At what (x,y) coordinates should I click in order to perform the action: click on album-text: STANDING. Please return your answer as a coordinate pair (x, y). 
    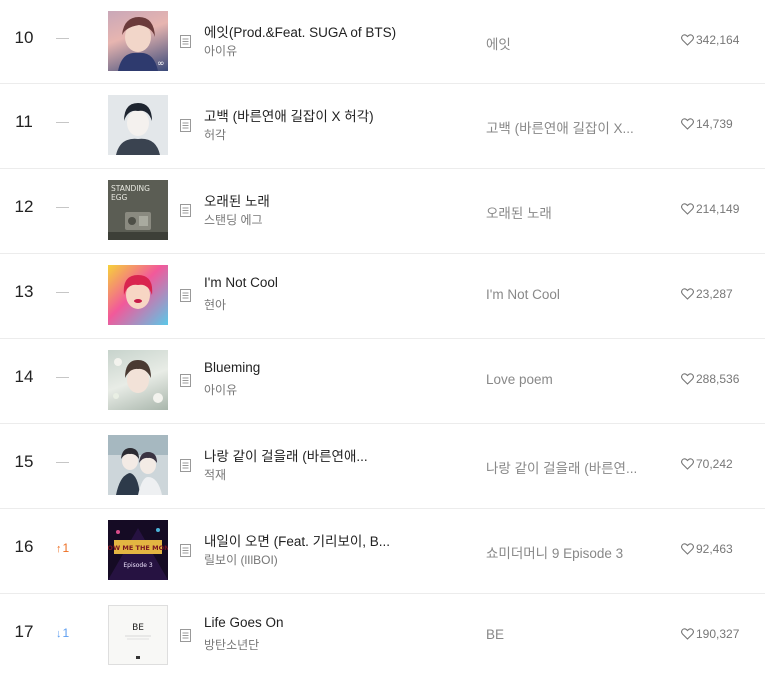
    Looking at the image, I should click on (130, 188).